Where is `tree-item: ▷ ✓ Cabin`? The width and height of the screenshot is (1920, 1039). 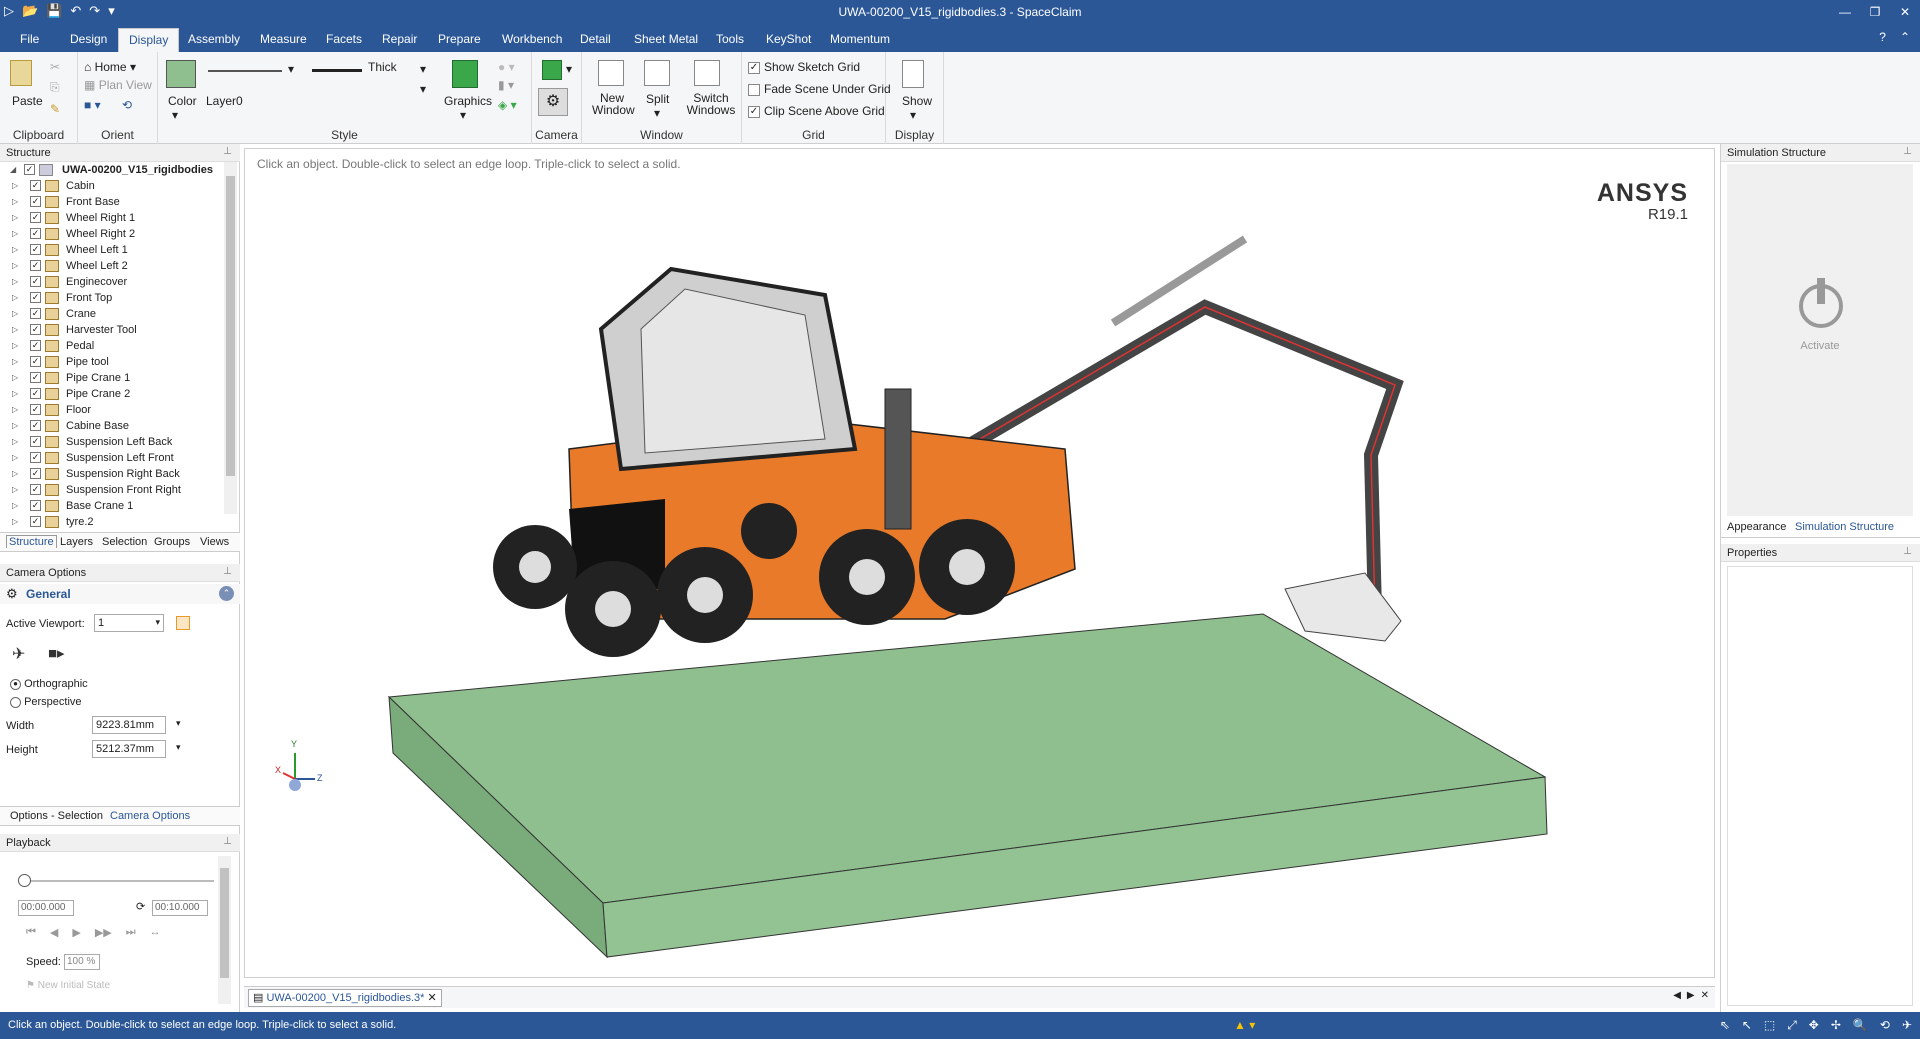 tree-item: ▷ ✓ Cabin is located at coordinates (112, 186).